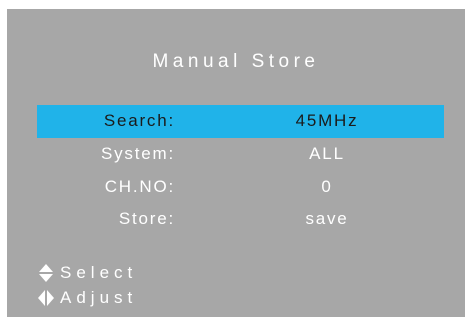 The width and height of the screenshot is (472, 324). Describe the element at coordinates (46, 298) in the screenshot. I see `left-right-arrows-icon` at that location.